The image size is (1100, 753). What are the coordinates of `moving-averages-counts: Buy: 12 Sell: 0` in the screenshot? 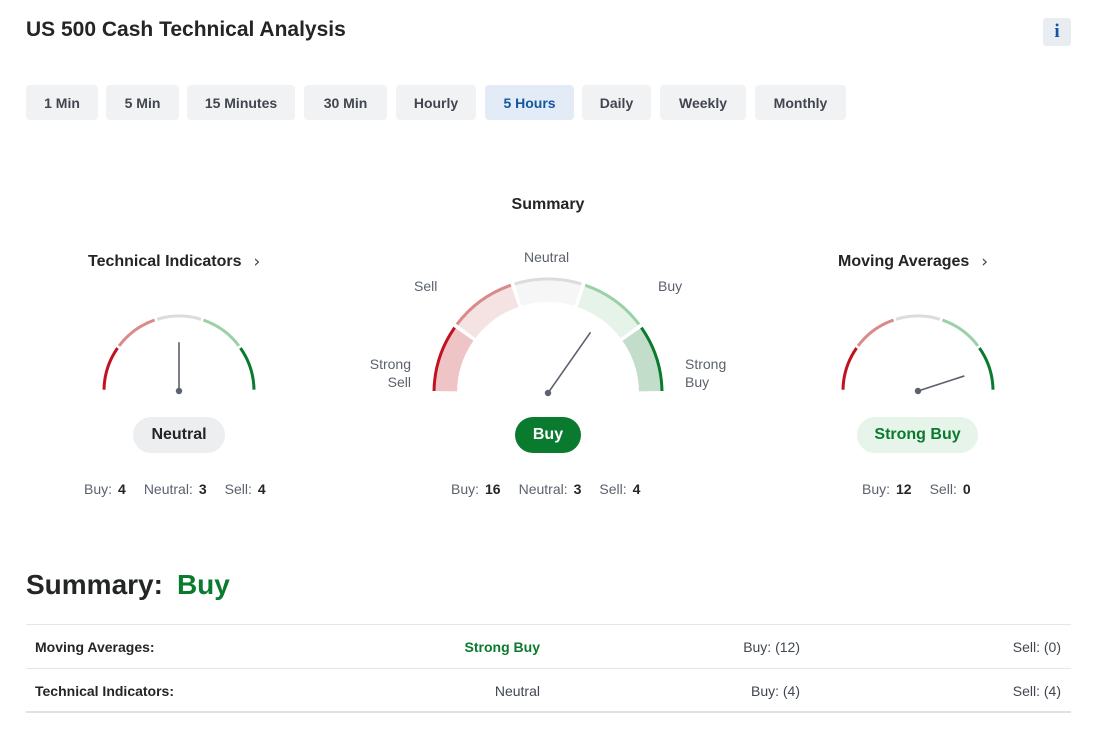 It's located at (916, 489).